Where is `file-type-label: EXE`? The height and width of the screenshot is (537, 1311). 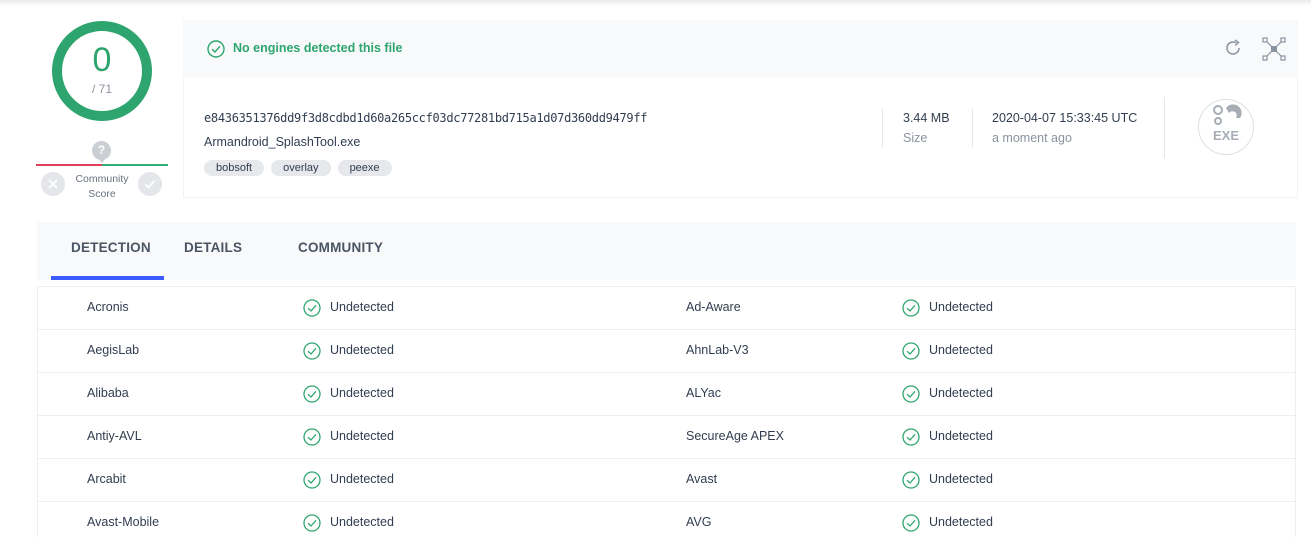 file-type-label: EXE is located at coordinates (1225, 135).